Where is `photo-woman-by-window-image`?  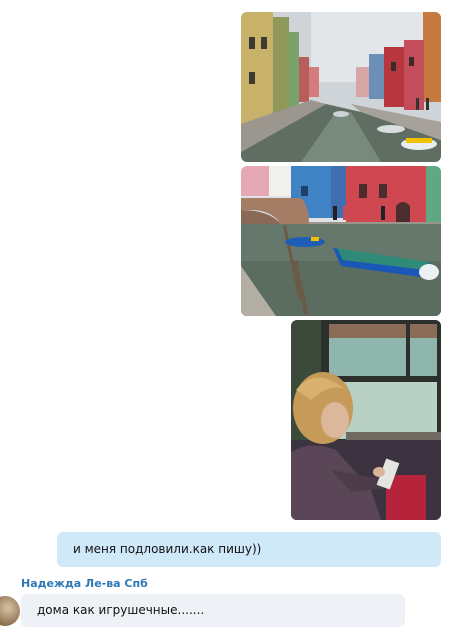 photo-woman-by-window-image is located at coordinates (366, 420).